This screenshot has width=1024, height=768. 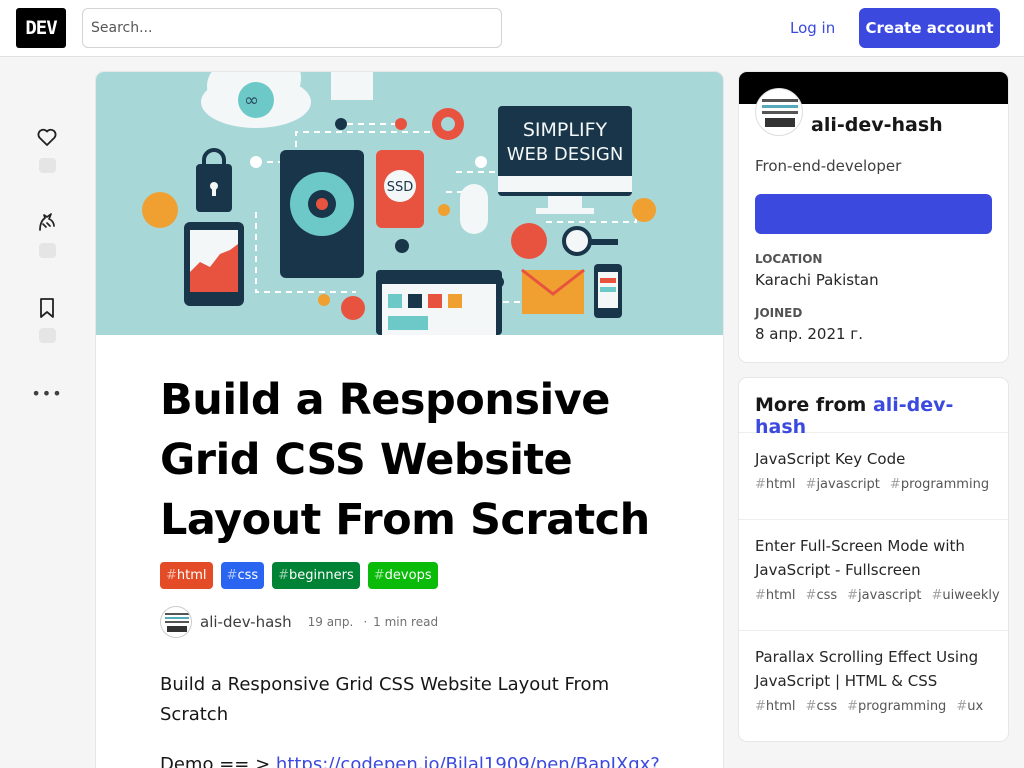 I want to click on more-item-tags: #html #css #javascript #uiweekly, so click(x=877, y=595).